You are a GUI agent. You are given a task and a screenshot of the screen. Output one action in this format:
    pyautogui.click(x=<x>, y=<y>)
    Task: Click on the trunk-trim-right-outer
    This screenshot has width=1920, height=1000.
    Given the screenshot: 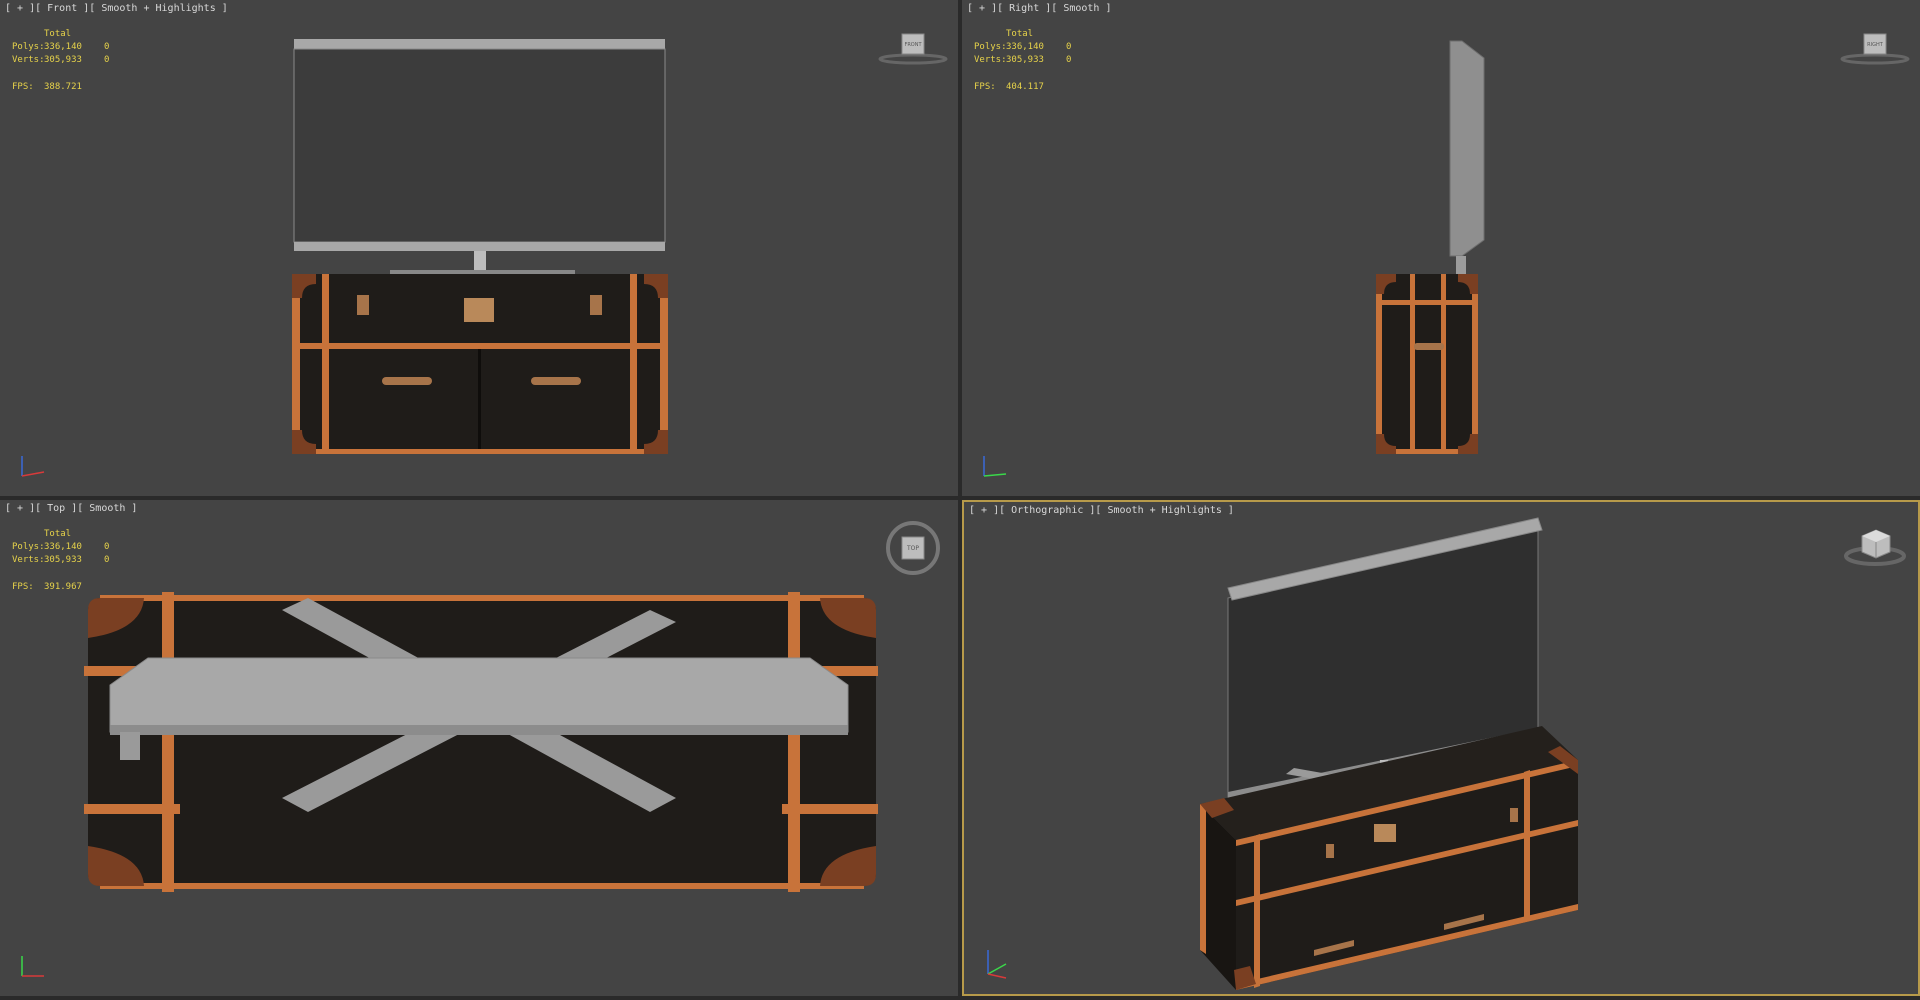 What is the action you would take?
    pyautogui.click(x=664, y=364)
    